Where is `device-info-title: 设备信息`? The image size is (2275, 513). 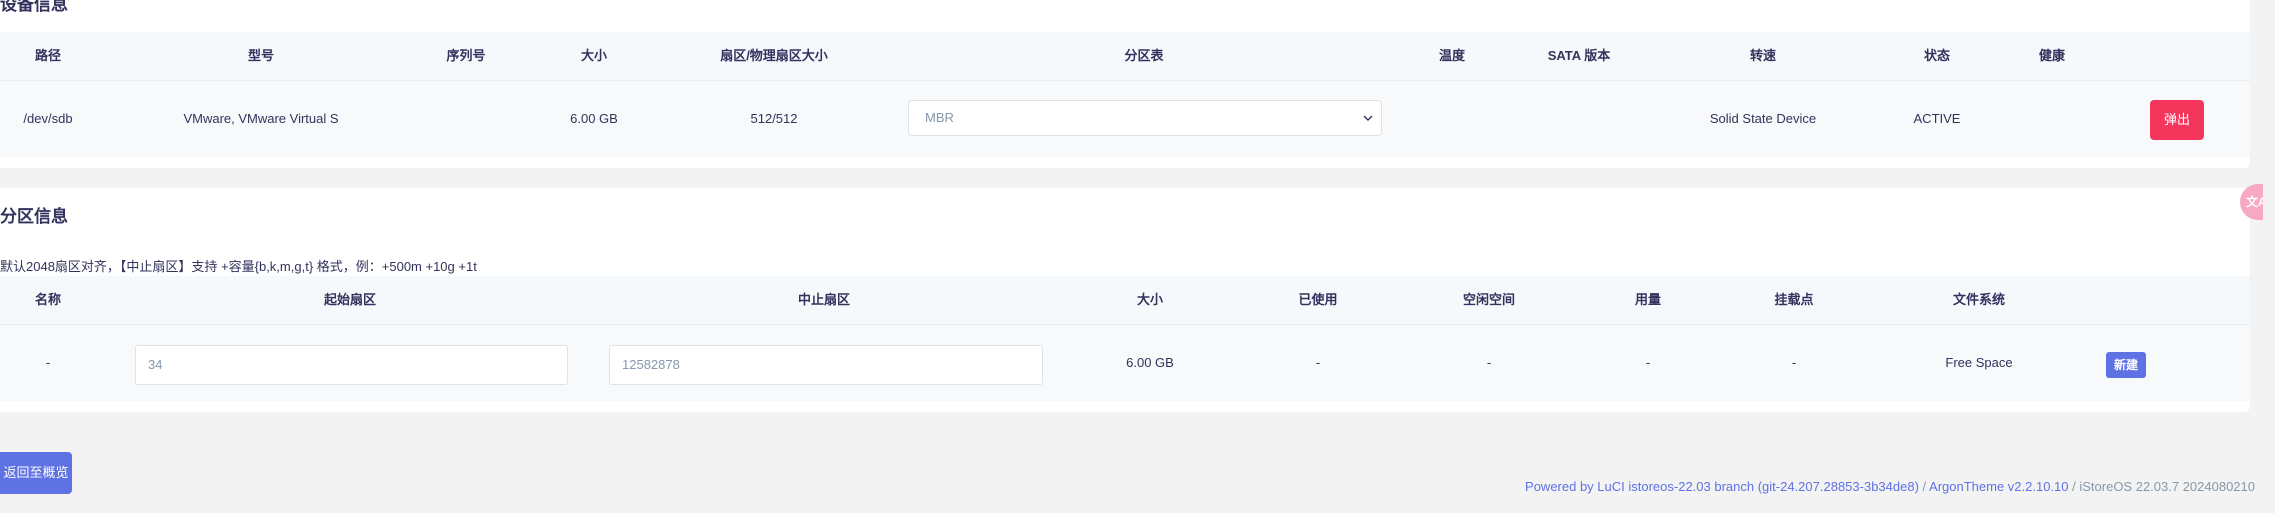 device-info-title: 设备信息 is located at coordinates (34, 7).